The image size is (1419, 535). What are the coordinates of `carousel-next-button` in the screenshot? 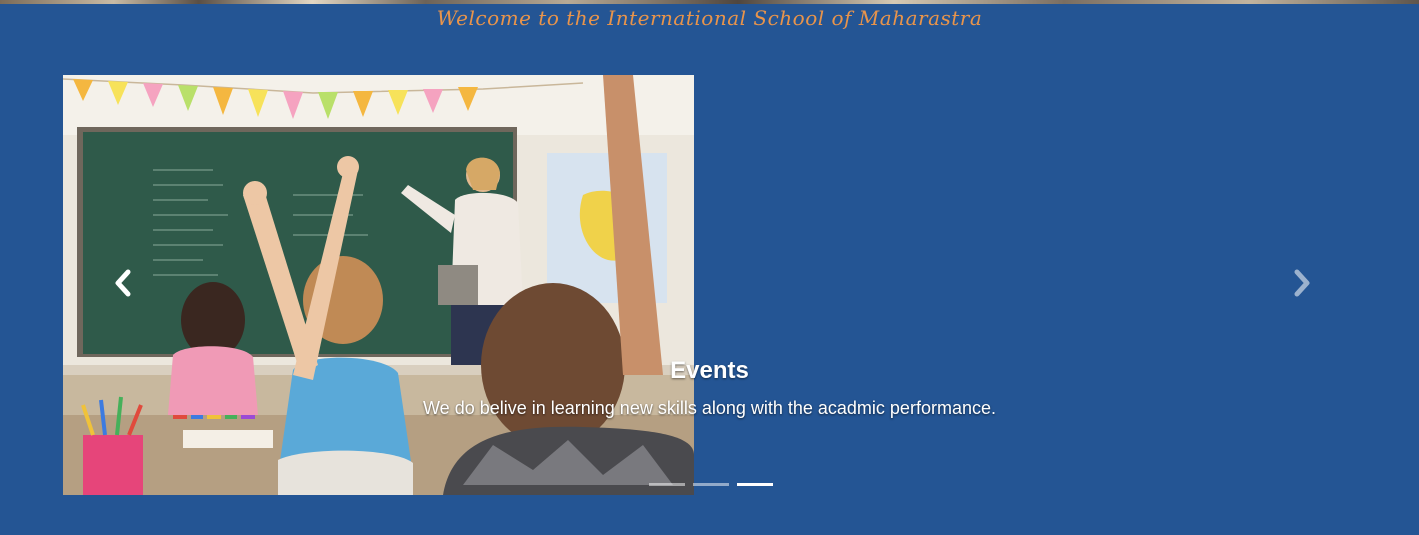 It's located at (1302, 285).